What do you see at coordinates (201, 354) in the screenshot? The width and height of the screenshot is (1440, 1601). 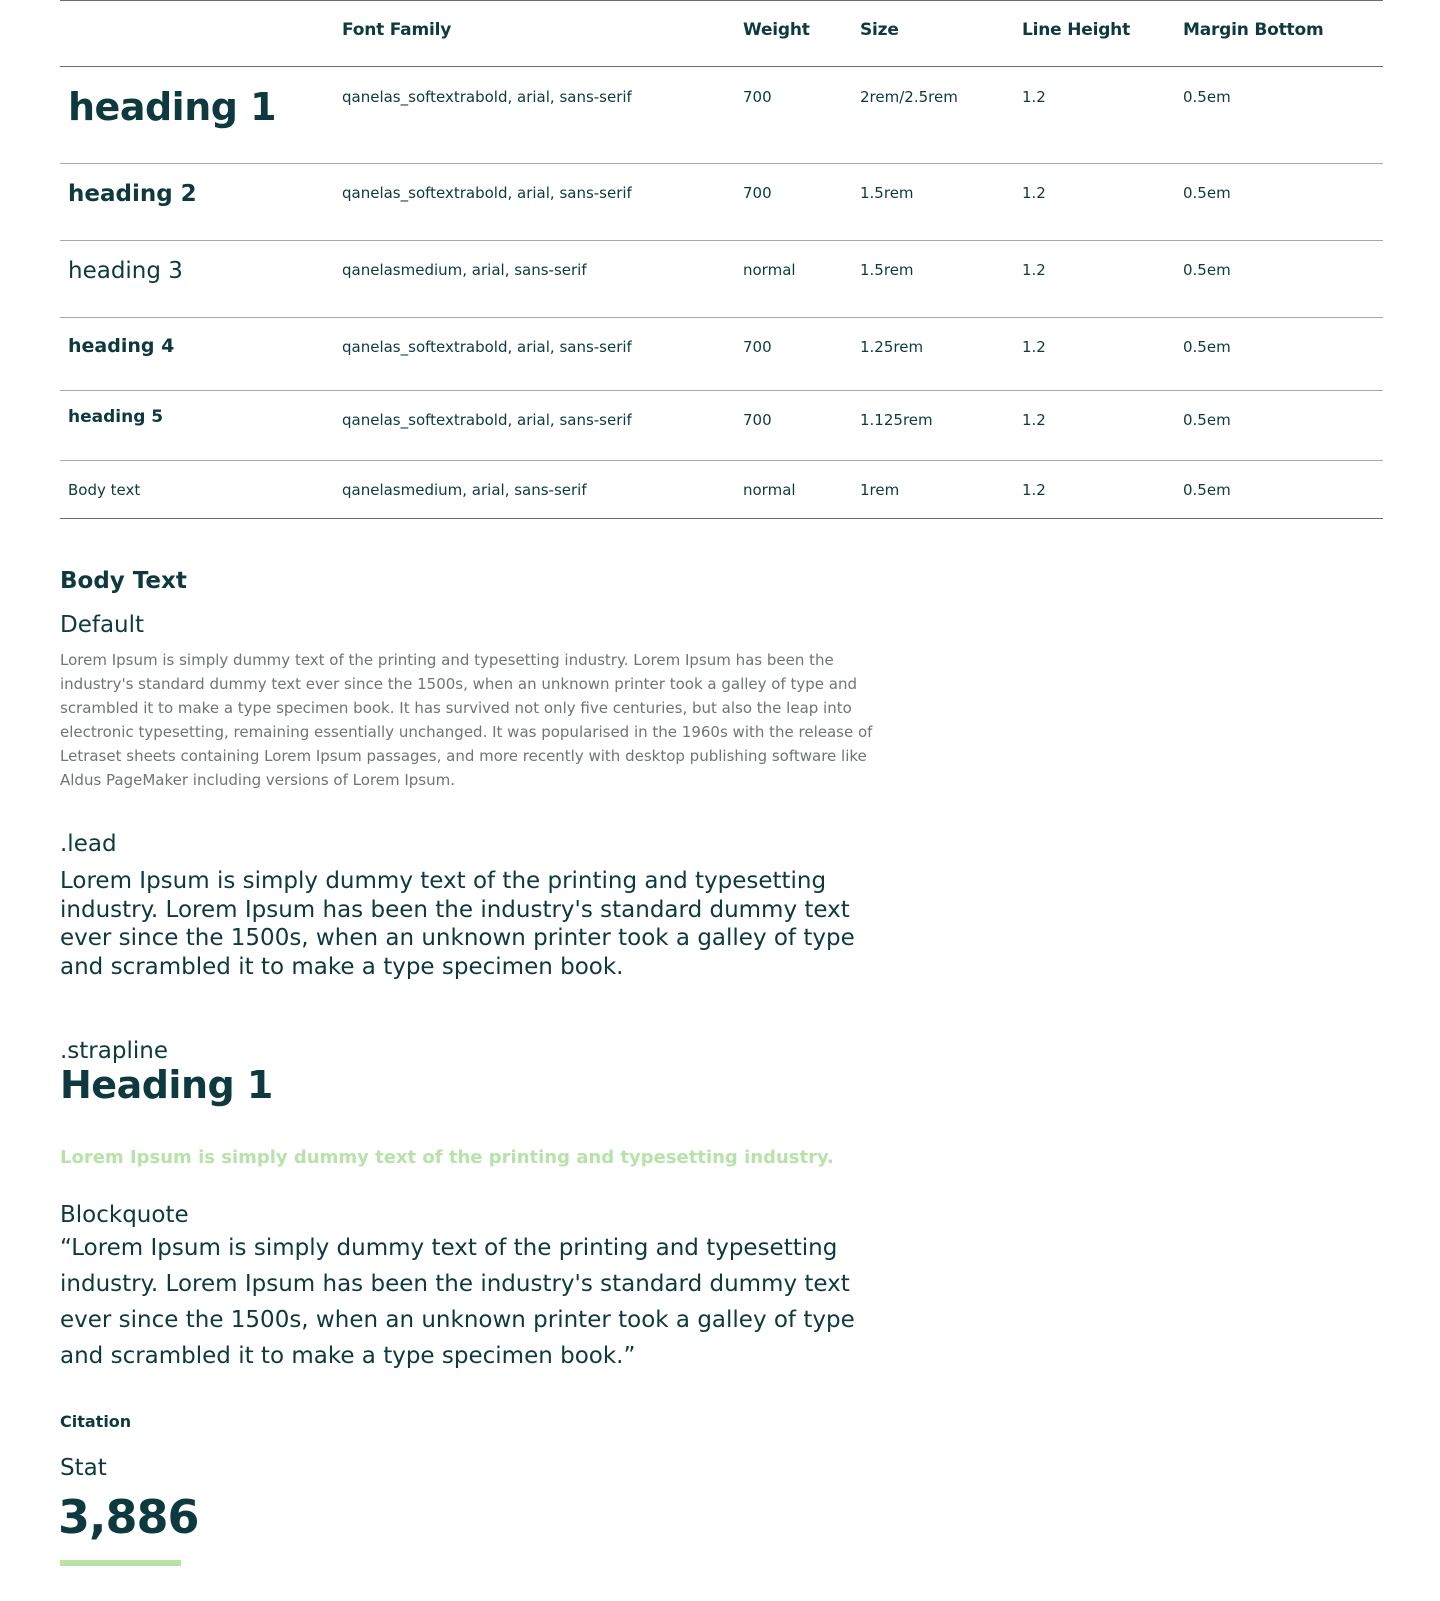 I see `sample-cell: heading 4` at bounding box center [201, 354].